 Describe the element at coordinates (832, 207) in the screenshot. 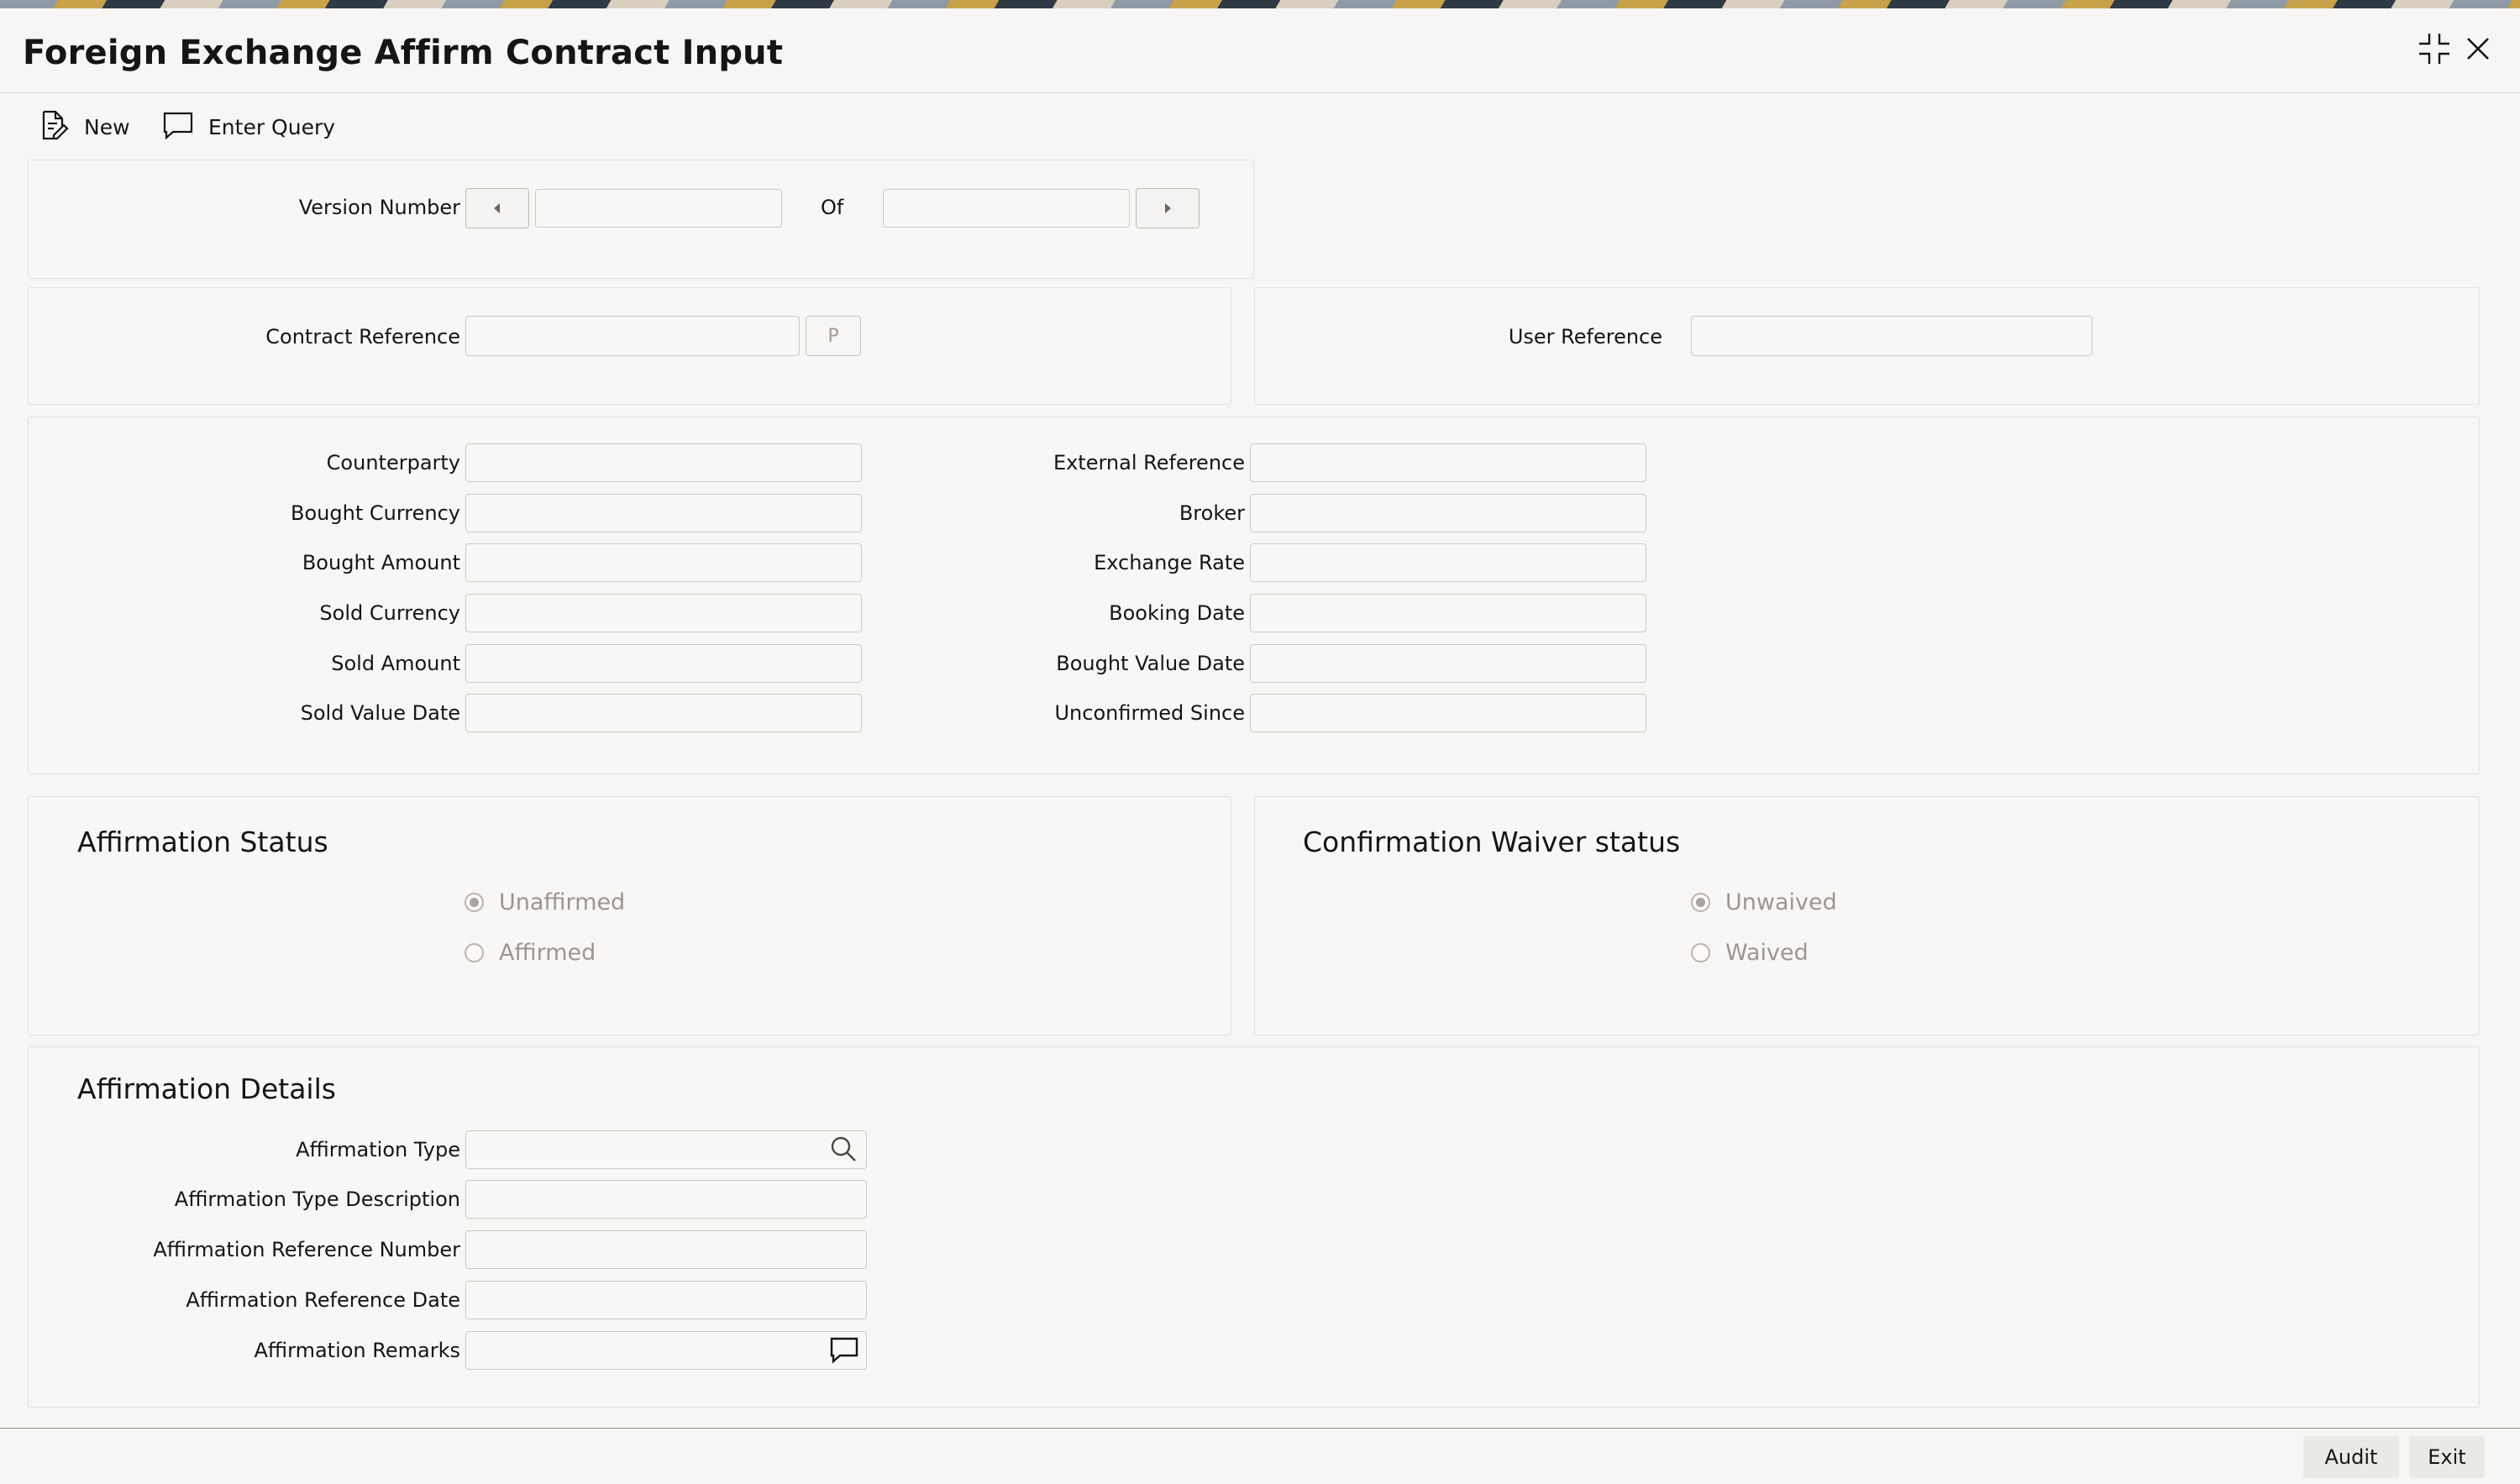

I see `of-label: Of` at that location.